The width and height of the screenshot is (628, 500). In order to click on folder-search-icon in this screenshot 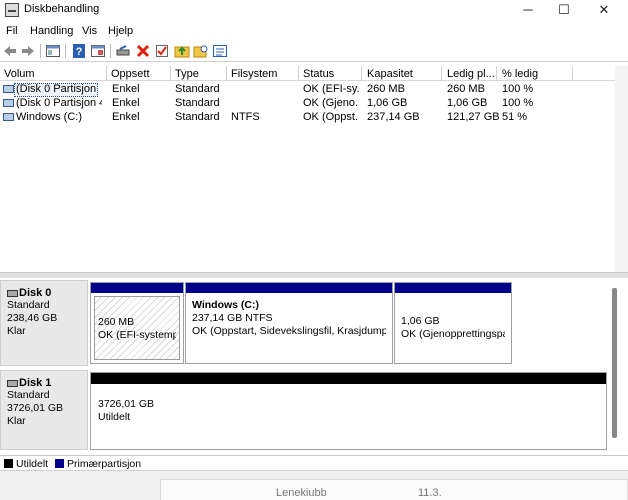, I will do `click(201, 51)`.